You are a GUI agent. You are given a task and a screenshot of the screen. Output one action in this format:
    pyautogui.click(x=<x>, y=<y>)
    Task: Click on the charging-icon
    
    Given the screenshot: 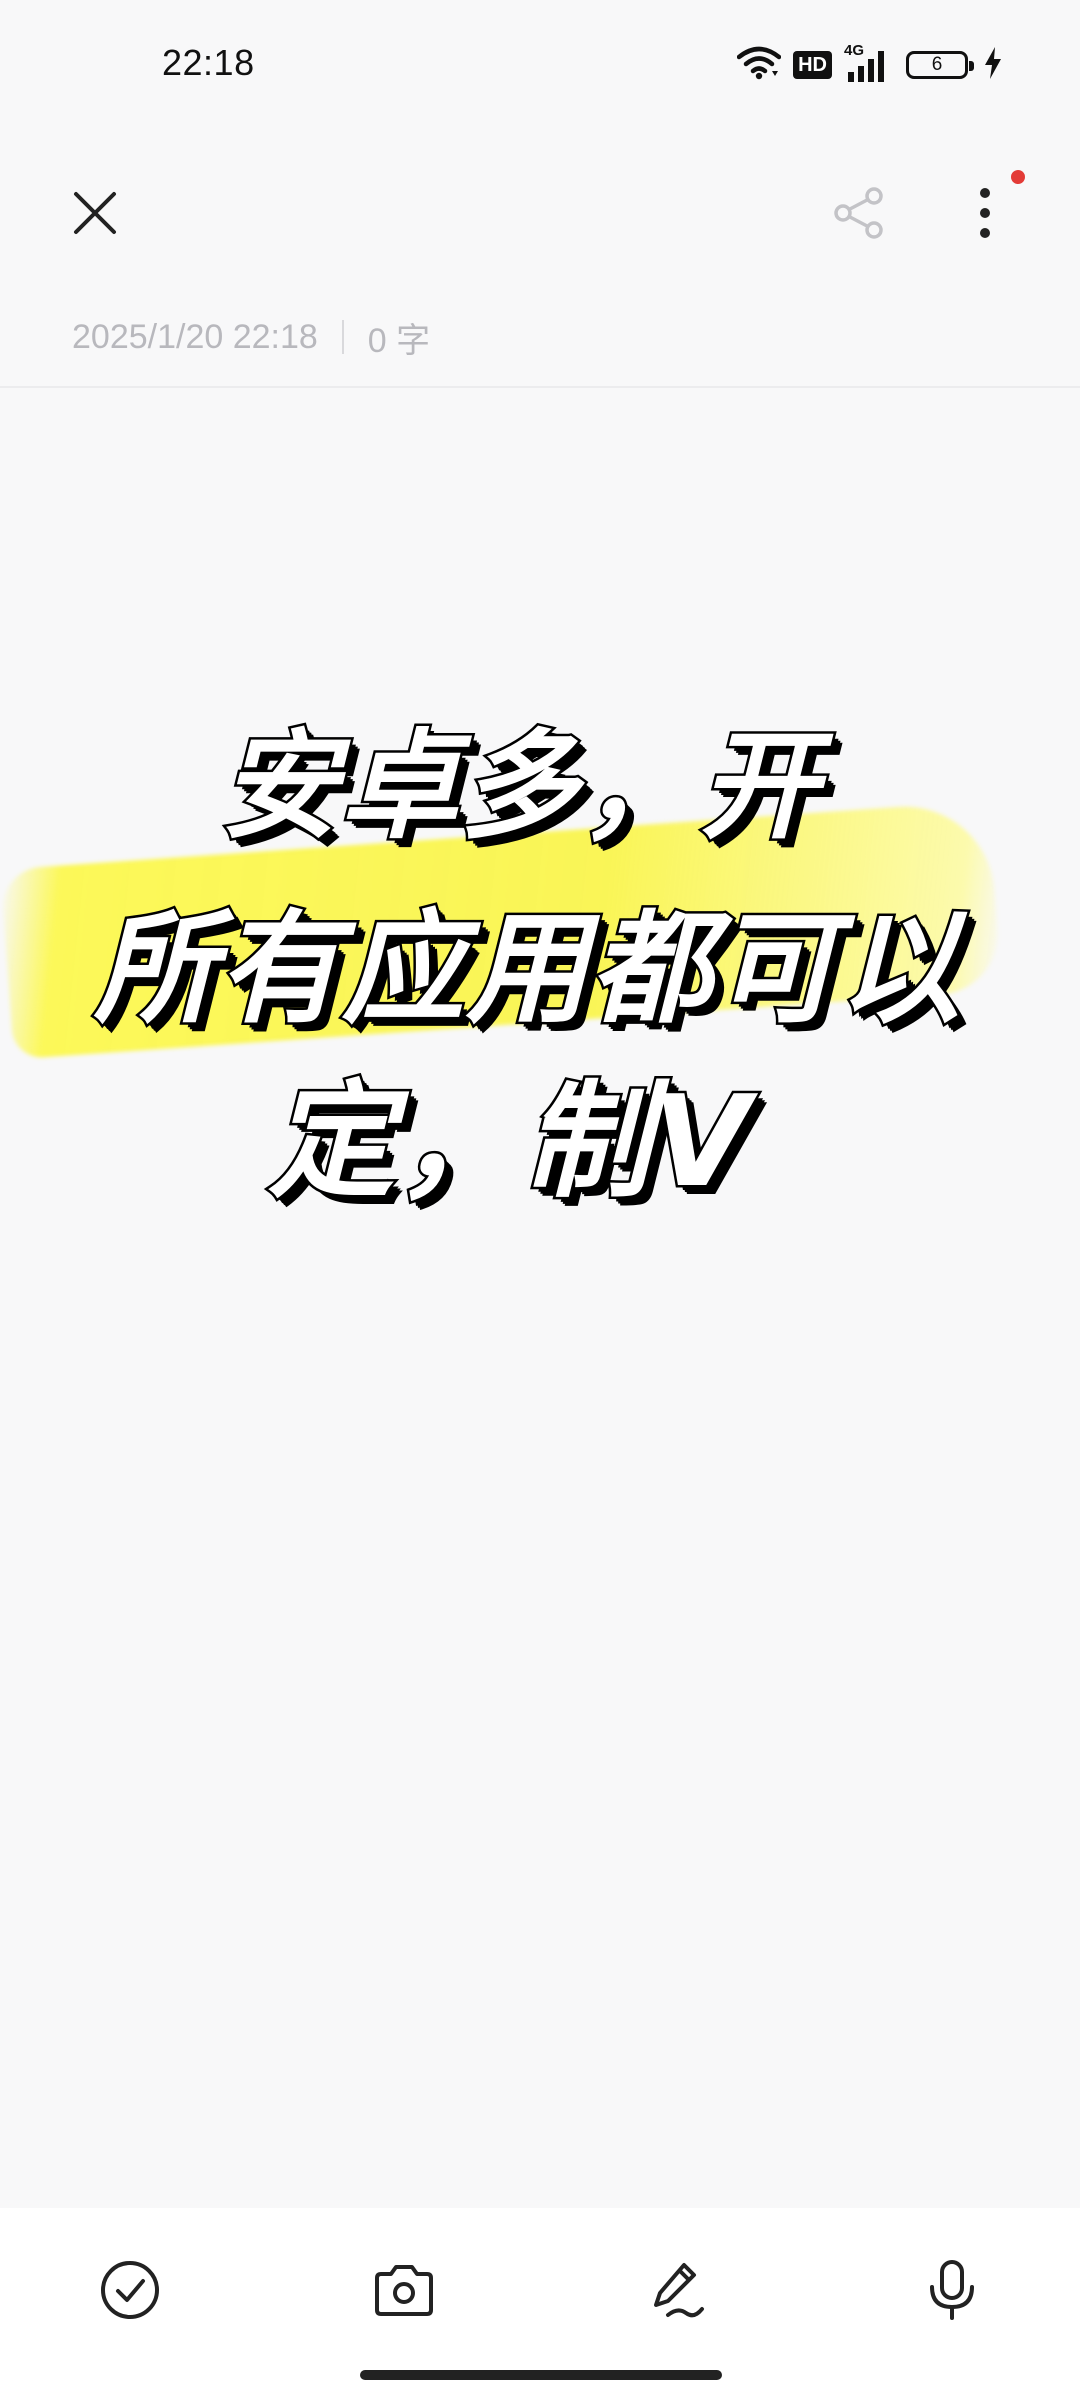 What is the action you would take?
    pyautogui.click(x=993, y=65)
    